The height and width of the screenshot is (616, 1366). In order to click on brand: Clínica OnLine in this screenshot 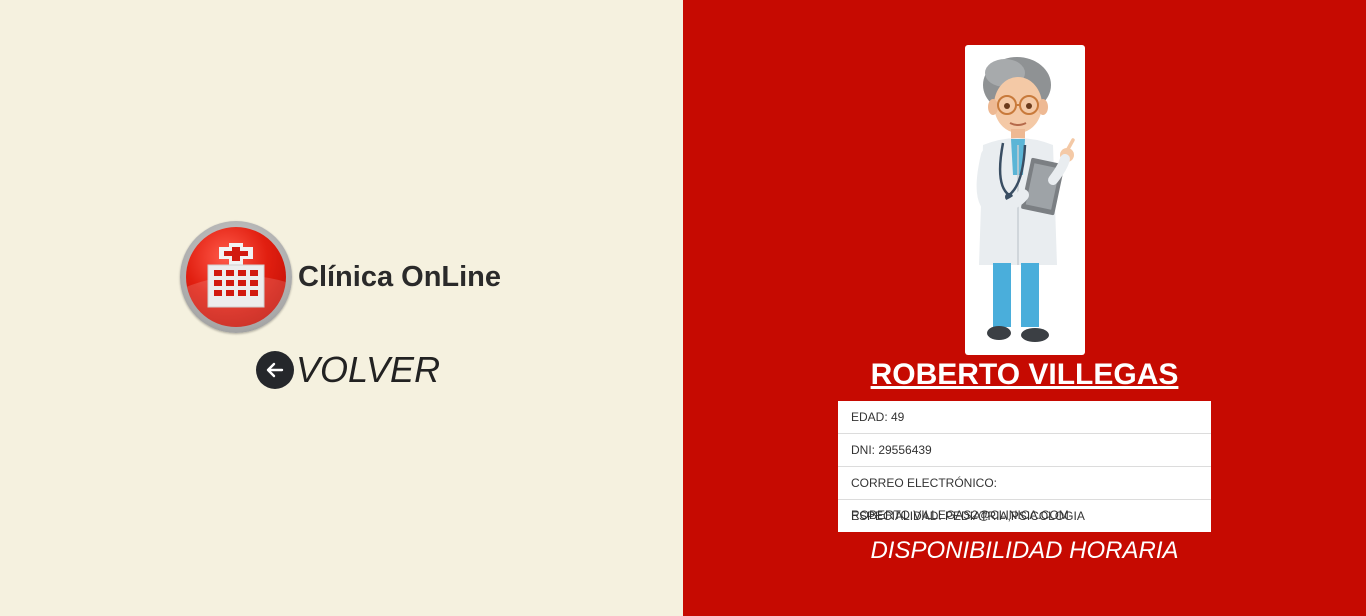, I will do `click(340, 277)`.